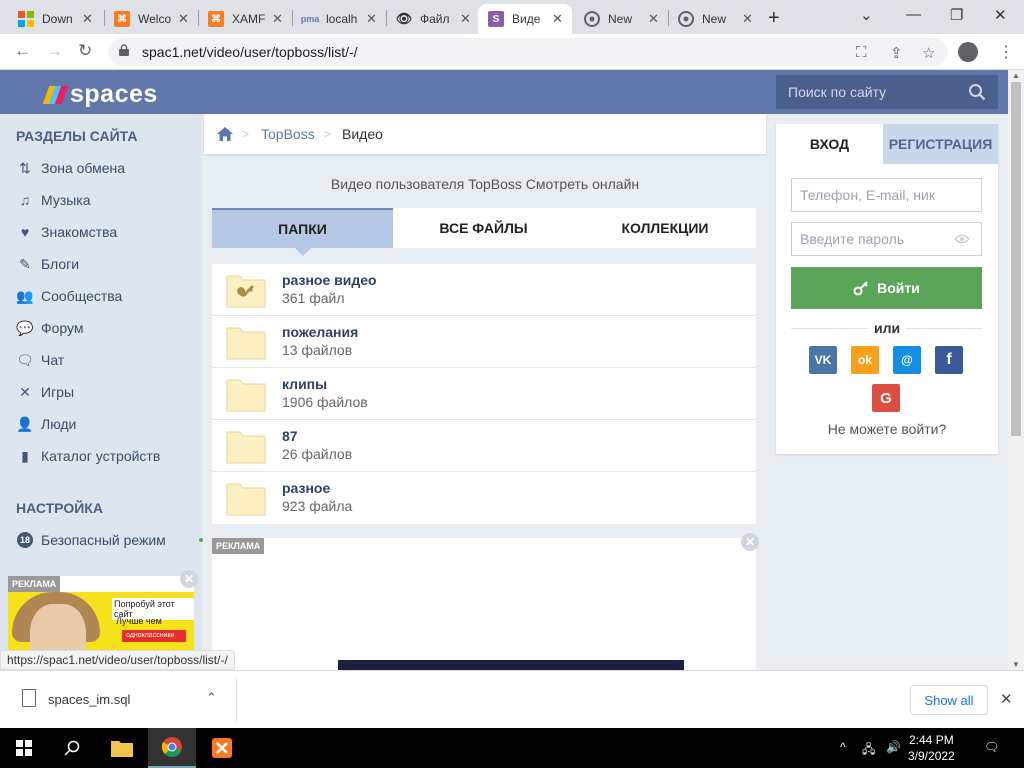 The width and height of the screenshot is (1024, 768). I want to click on folder-name: 87, so click(290, 436).